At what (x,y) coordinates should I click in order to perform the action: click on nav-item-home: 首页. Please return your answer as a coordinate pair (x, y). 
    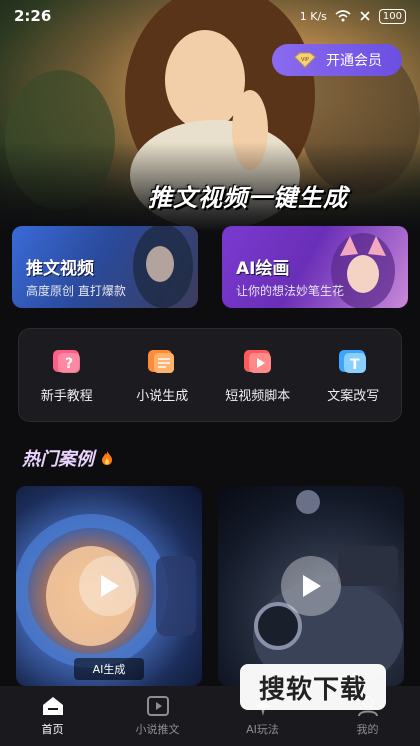
    Looking at the image, I should click on (53, 716).